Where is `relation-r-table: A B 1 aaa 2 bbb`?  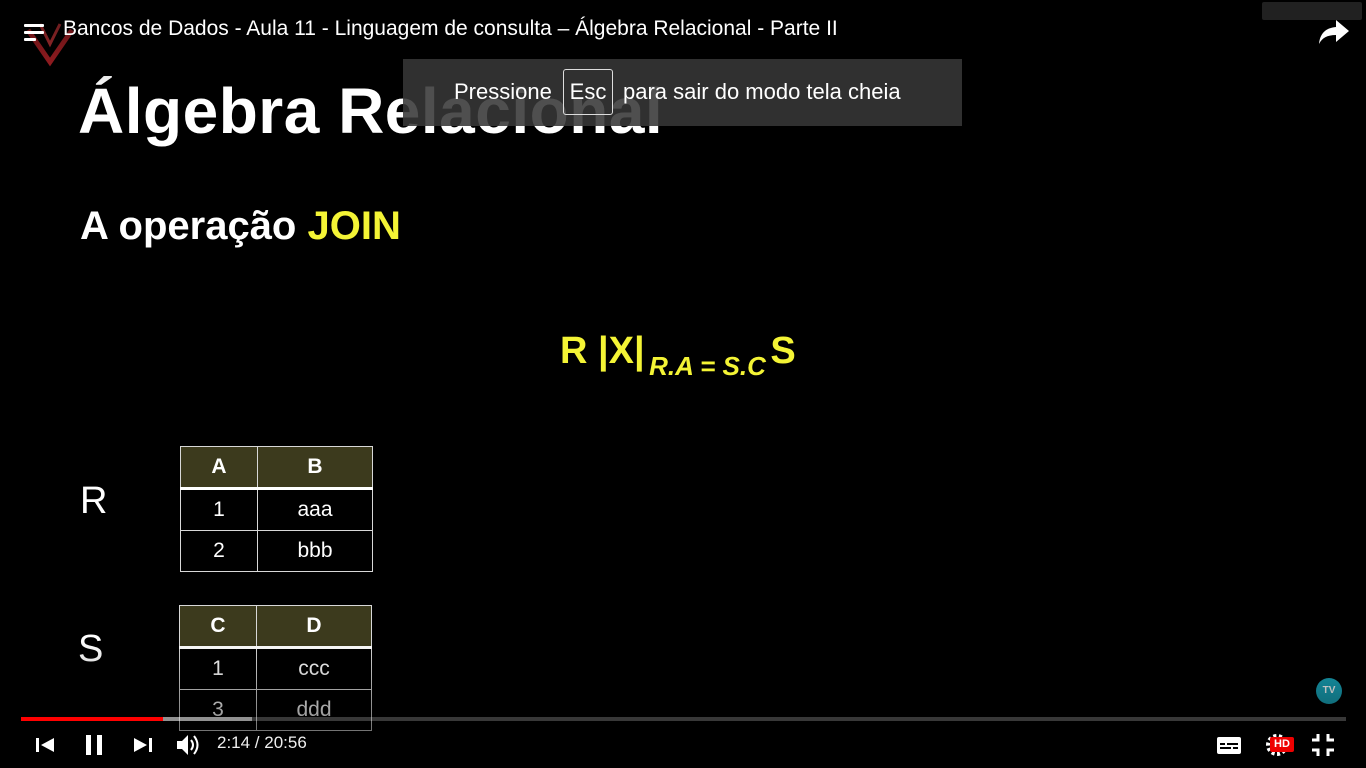
relation-r-table: A B 1 aaa 2 bbb is located at coordinates (276, 509).